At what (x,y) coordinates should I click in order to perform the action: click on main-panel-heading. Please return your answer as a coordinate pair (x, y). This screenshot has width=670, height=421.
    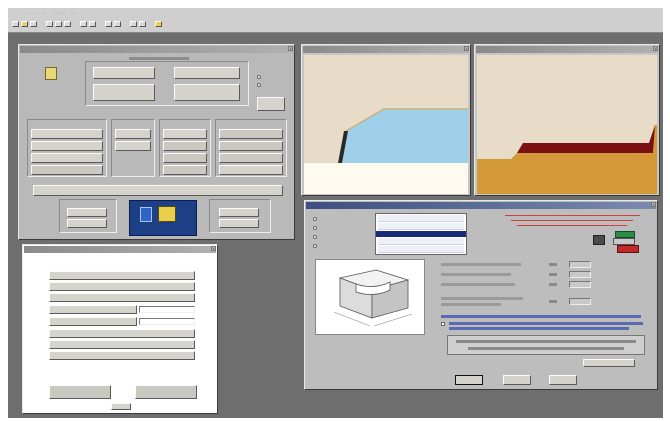
    Looking at the image, I should click on (159, 58).